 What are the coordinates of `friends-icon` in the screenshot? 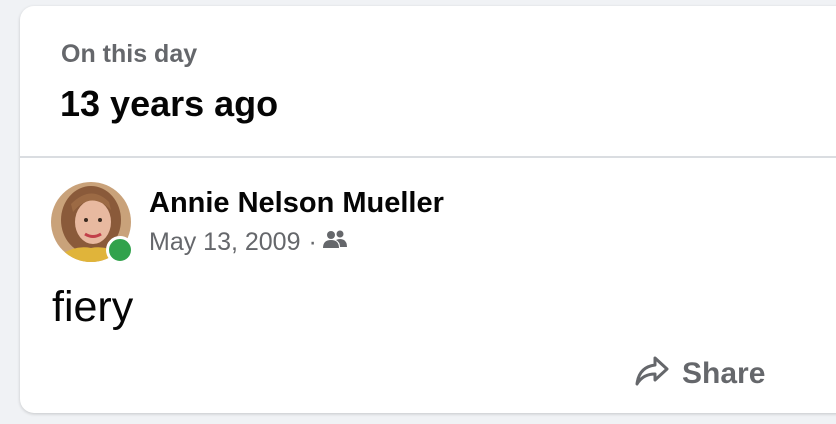 It's located at (334, 242).